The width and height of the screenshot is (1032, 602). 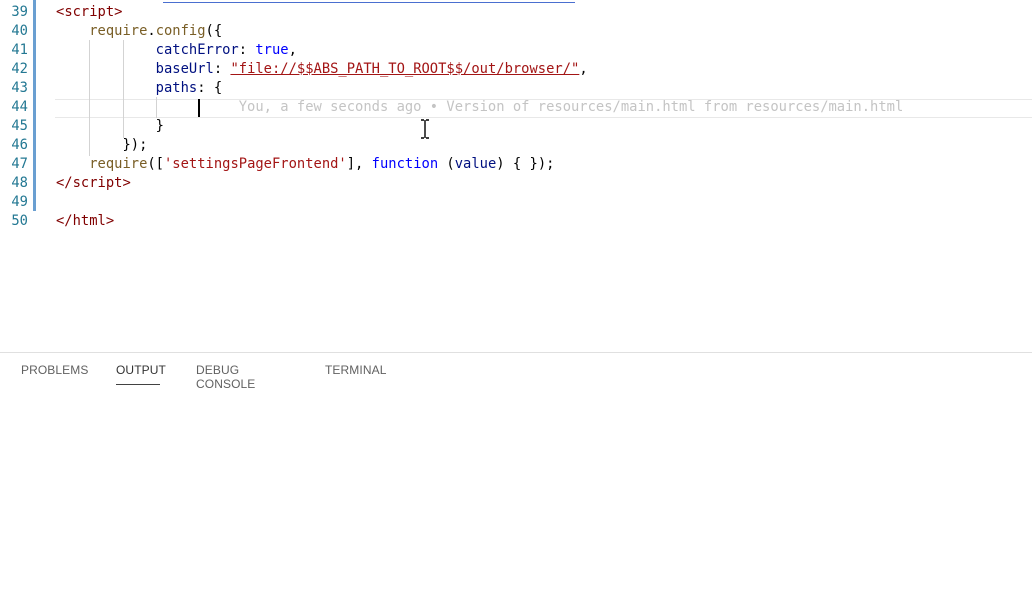 I want to click on code-line: 45 }, so click(x=516, y=126).